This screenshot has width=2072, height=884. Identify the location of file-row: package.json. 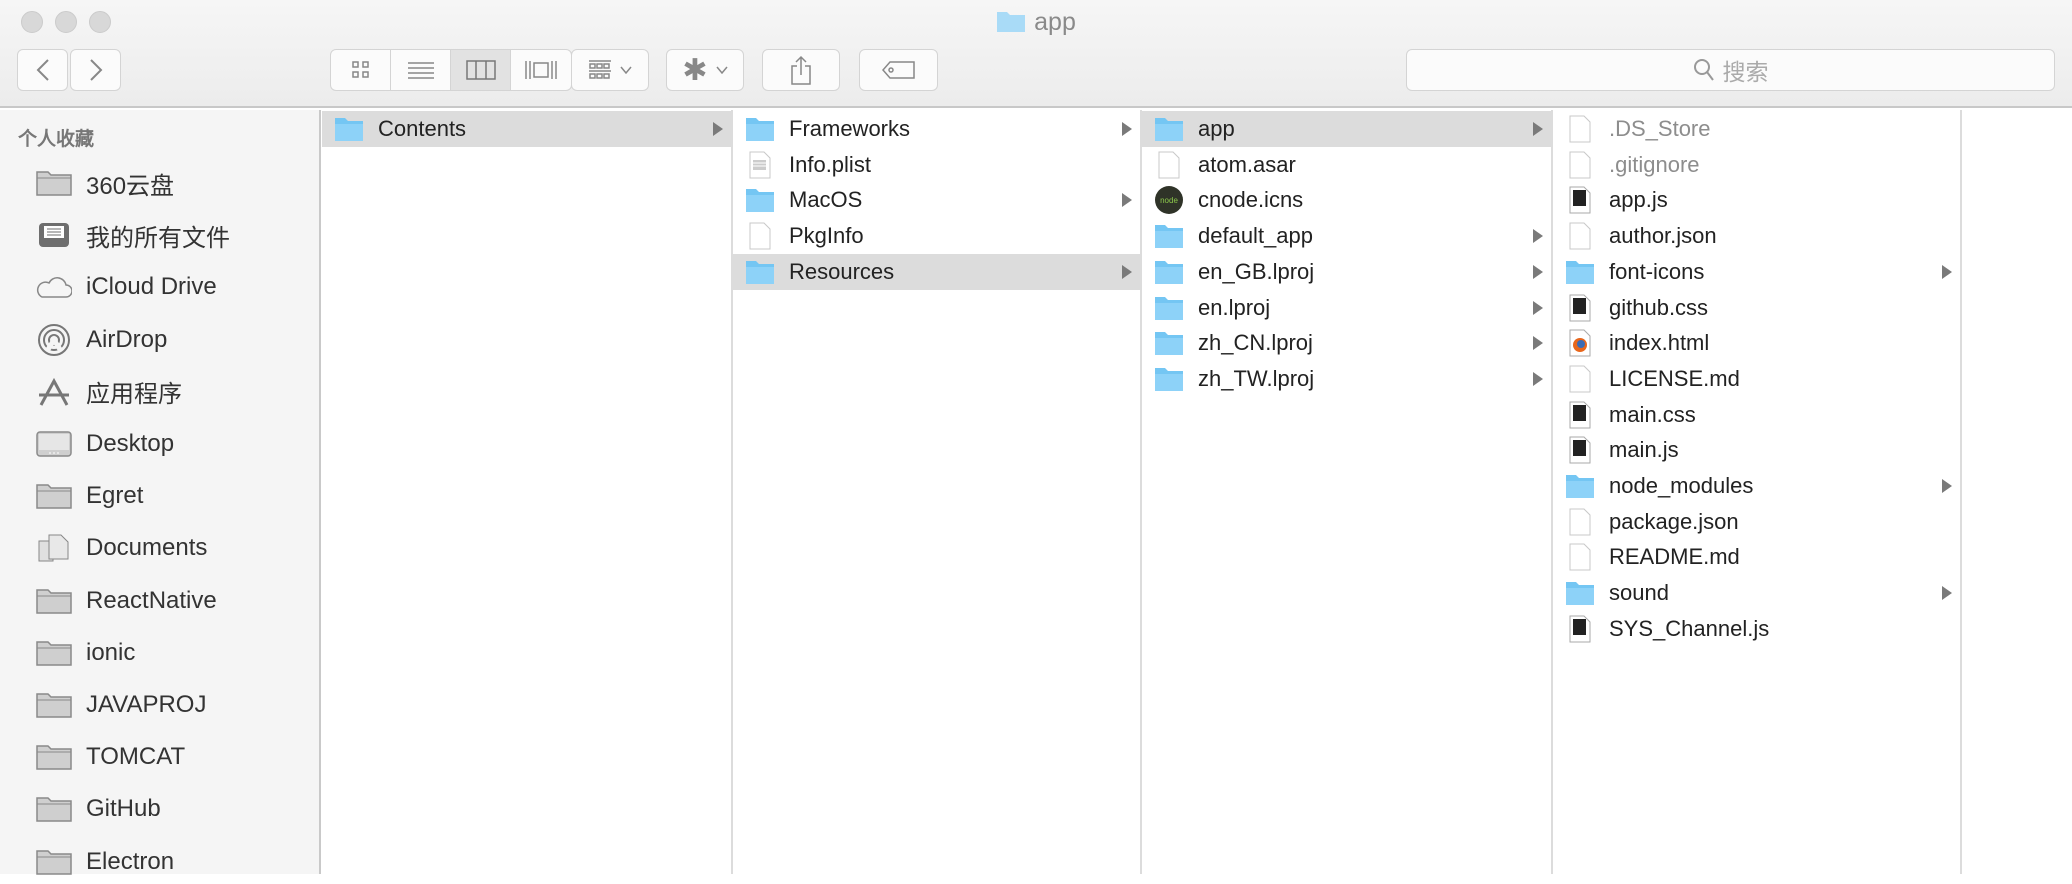
(1756, 522).